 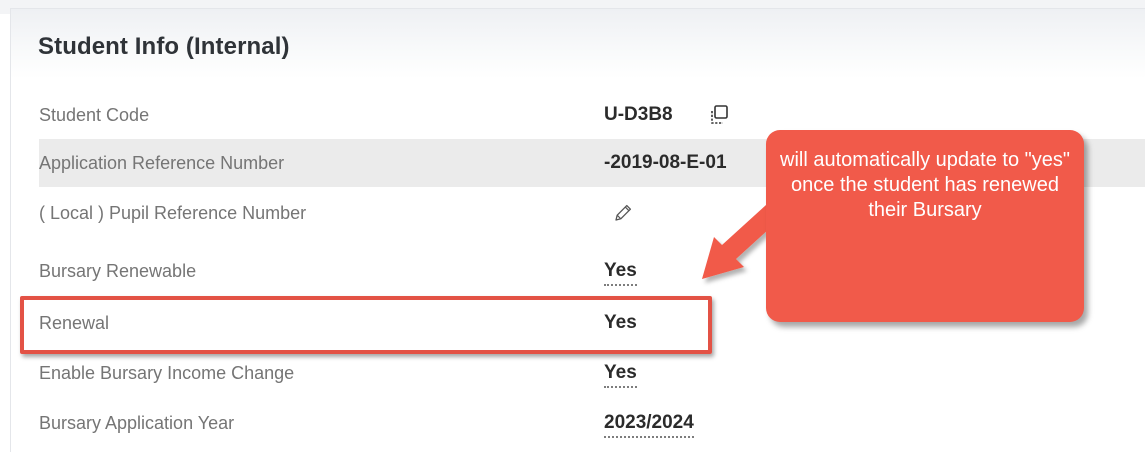 What do you see at coordinates (623, 213) in the screenshot?
I see `pencil-icon` at bounding box center [623, 213].